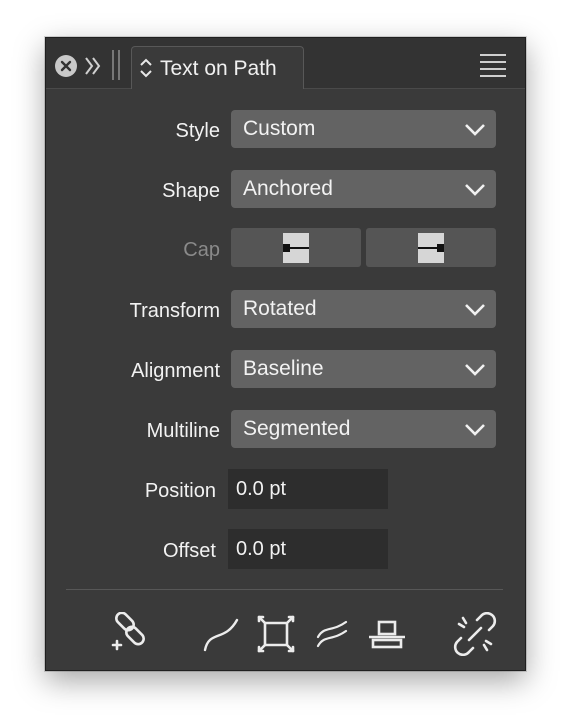  I want to click on cap-start-button, so click(296, 247).